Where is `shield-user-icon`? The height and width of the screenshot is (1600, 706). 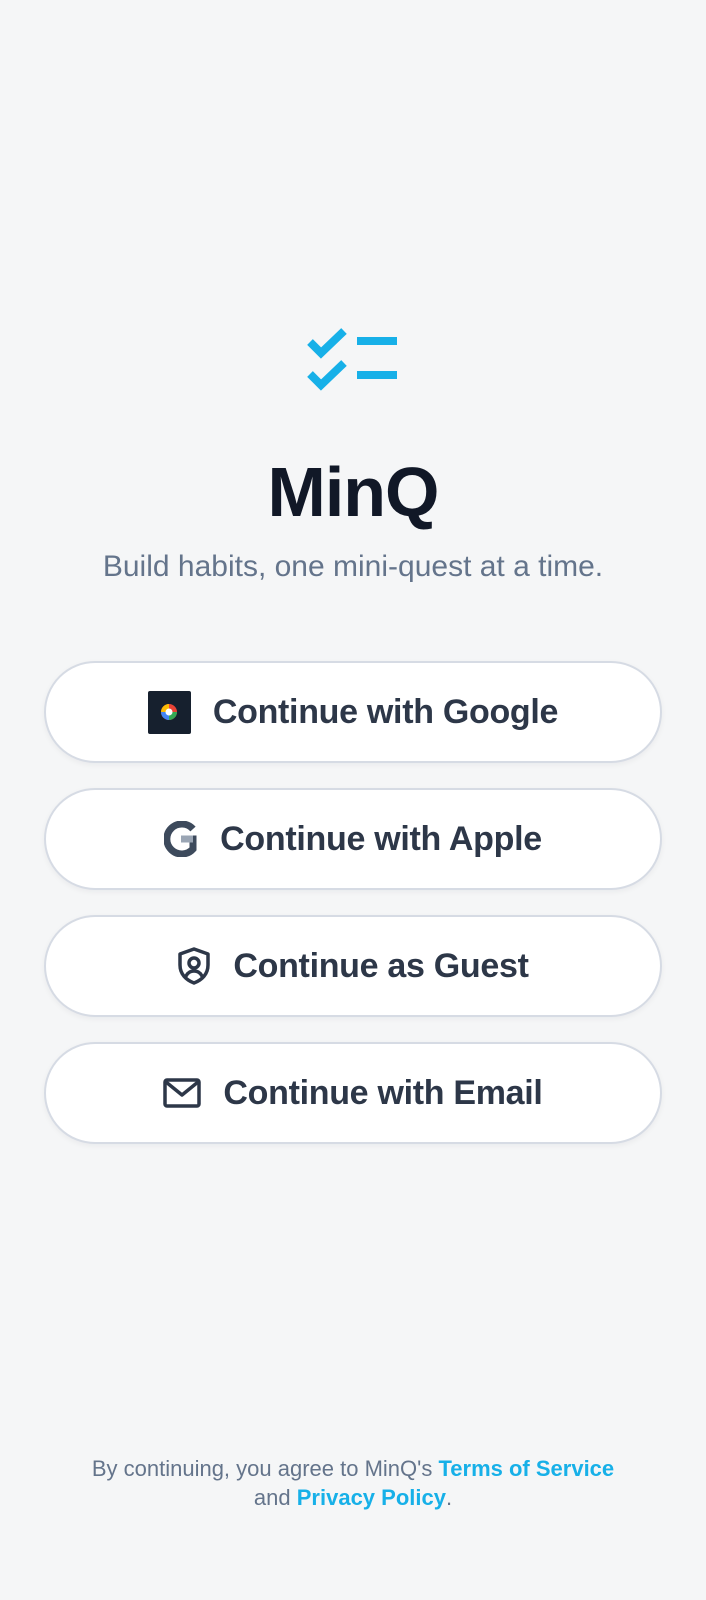
shield-user-icon is located at coordinates (194, 966).